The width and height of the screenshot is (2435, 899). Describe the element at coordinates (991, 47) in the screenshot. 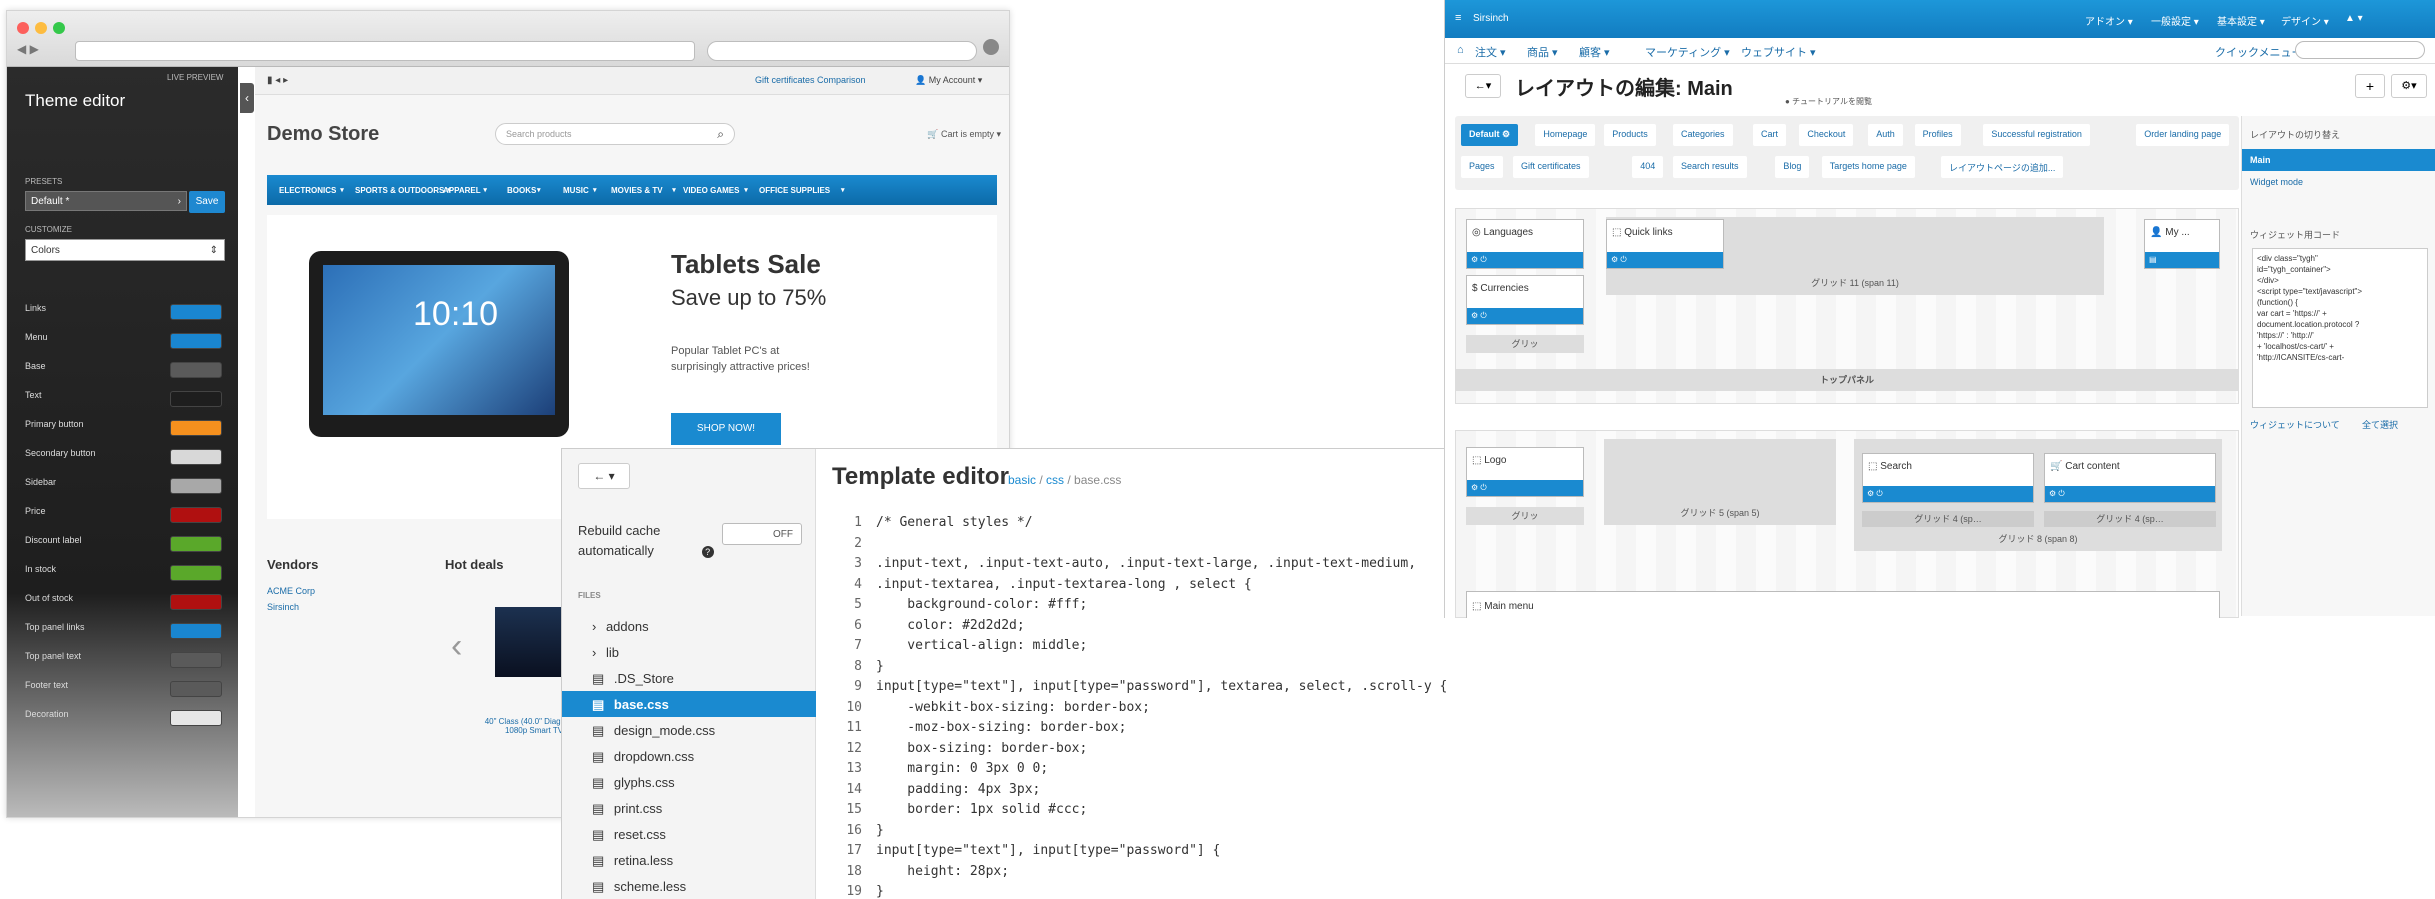

I see `settings-icon` at that location.